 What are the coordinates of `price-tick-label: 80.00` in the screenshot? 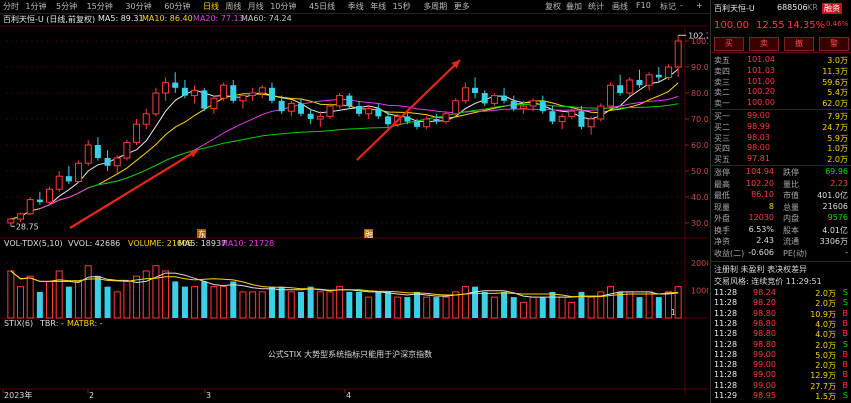 It's located at (699, 93).